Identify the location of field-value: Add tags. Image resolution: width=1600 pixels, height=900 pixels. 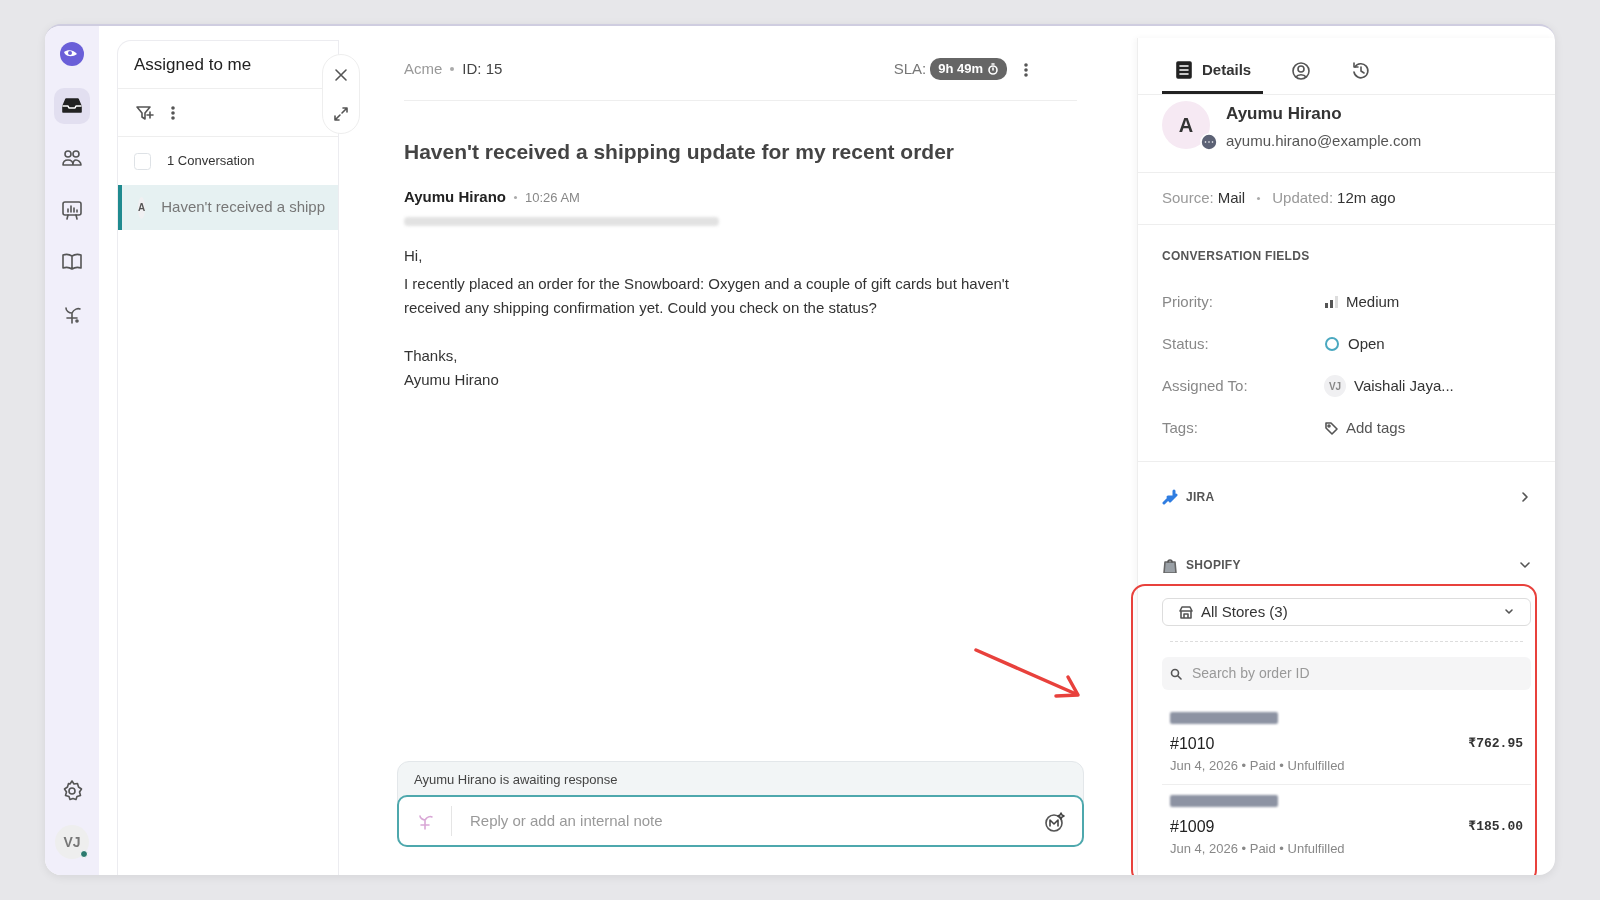
(1365, 428).